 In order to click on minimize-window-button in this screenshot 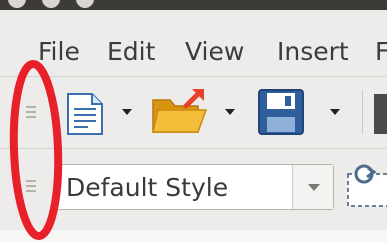, I will do `click(51, 4)`.